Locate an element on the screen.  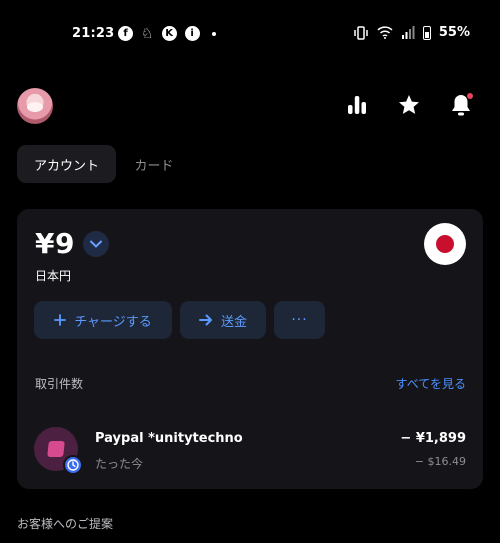
battery-icon is located at coordinates (426, 32).